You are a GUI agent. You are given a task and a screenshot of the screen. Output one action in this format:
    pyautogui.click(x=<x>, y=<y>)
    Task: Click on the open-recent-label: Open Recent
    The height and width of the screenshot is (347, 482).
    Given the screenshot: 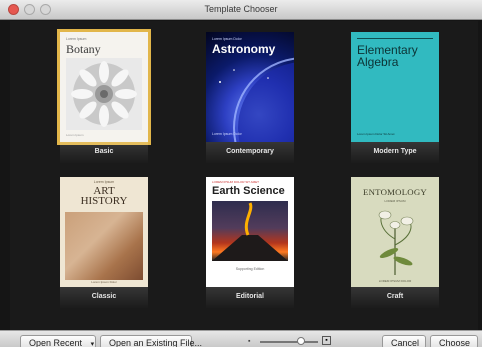 What is the action you would take?
    pyautogui.click(x=56, y=342)
    